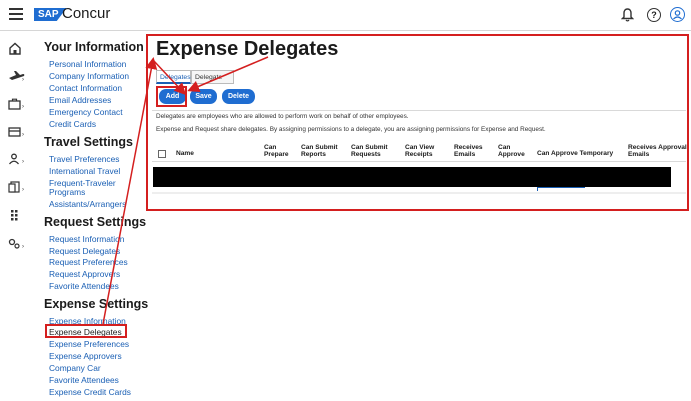 This screenshot has height=401, width=691. I want to click on settings-icon: ›, so click(17, 245).